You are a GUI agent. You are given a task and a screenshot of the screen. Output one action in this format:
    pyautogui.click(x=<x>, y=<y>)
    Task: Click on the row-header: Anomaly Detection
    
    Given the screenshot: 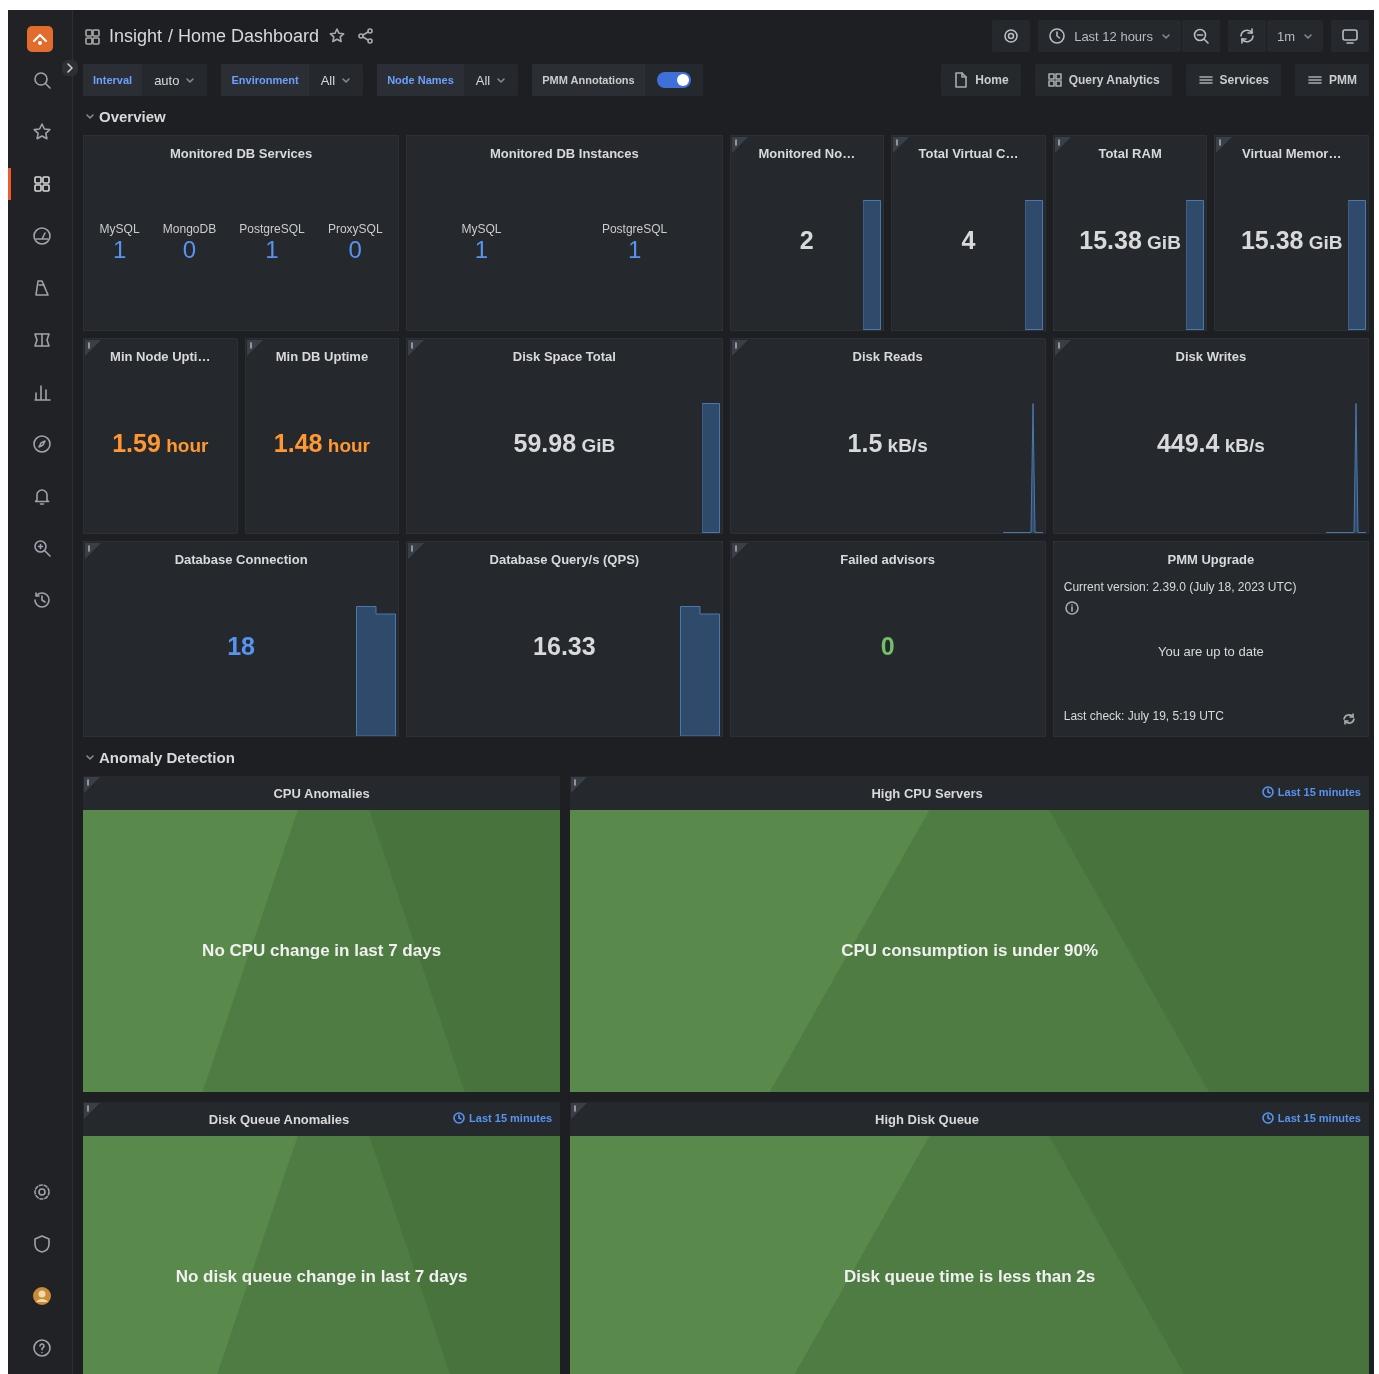 What is the action you would take?
    pyautogui.click(x=160, y=757)
    